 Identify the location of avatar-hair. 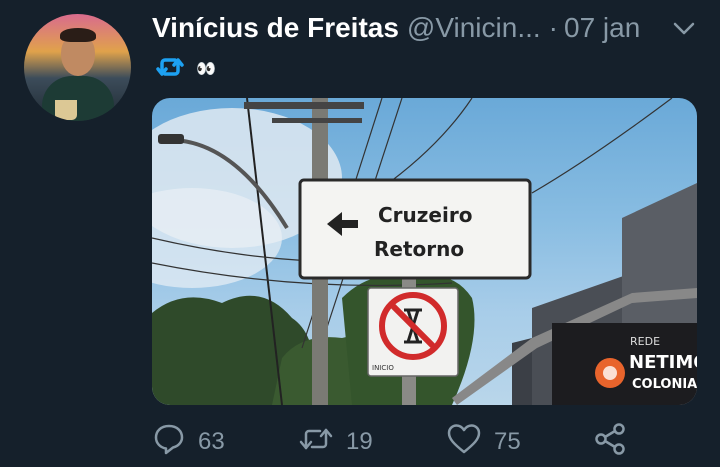
(78, 35).